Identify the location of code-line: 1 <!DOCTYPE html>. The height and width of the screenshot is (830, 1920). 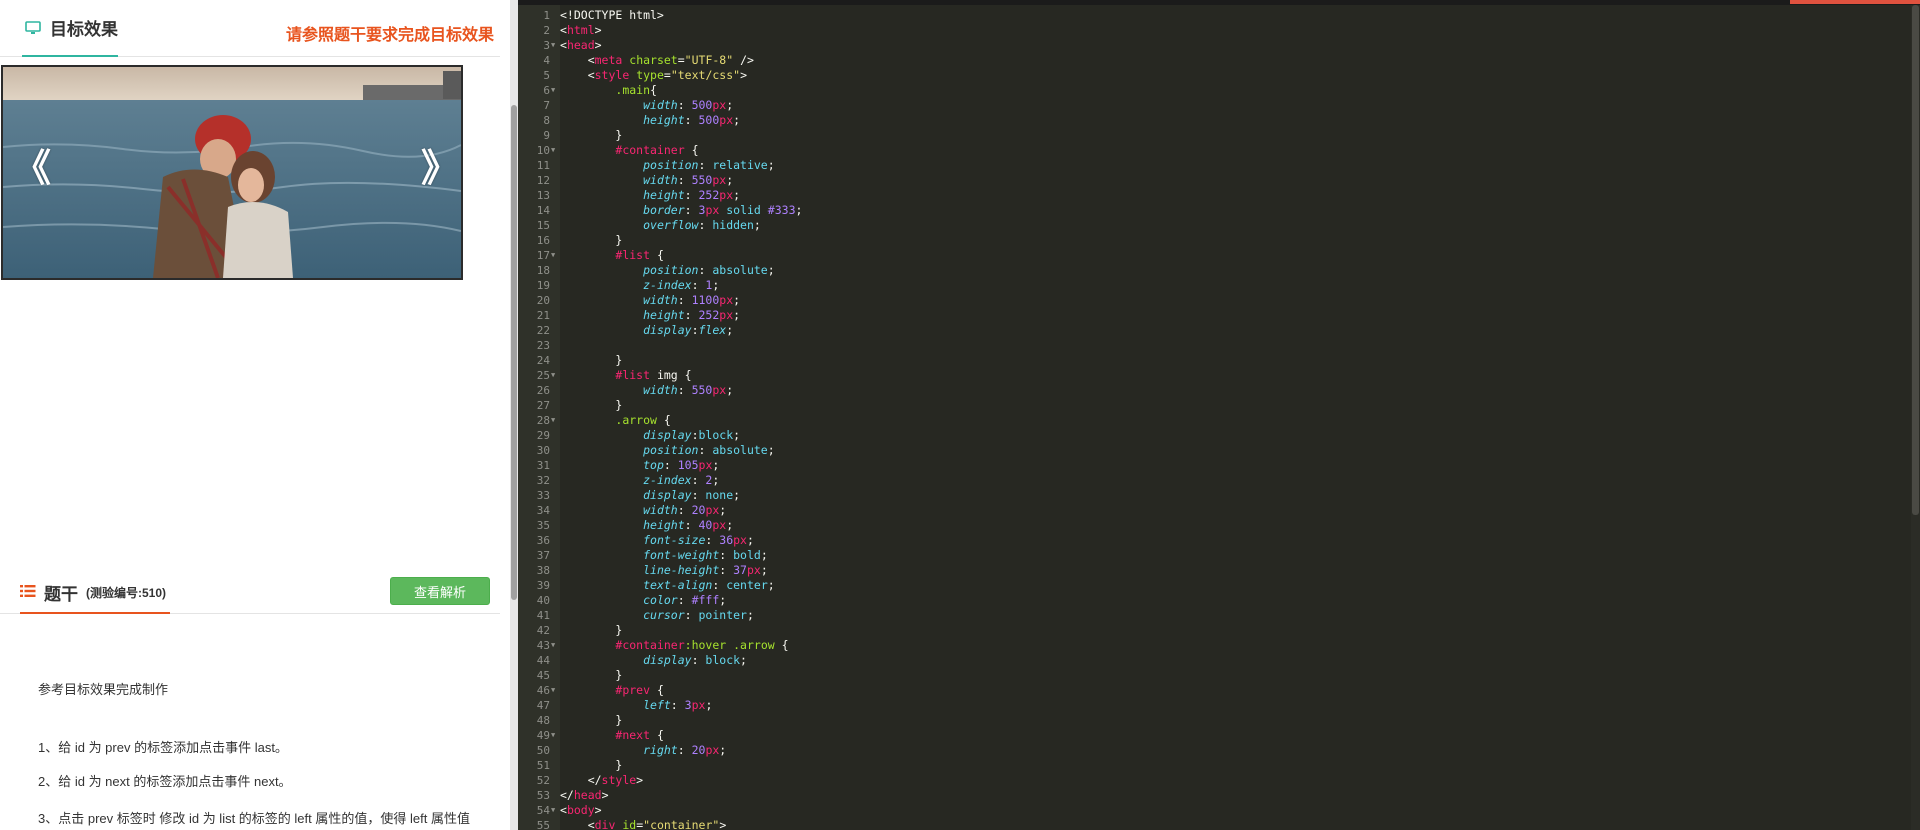
(1221, 15).